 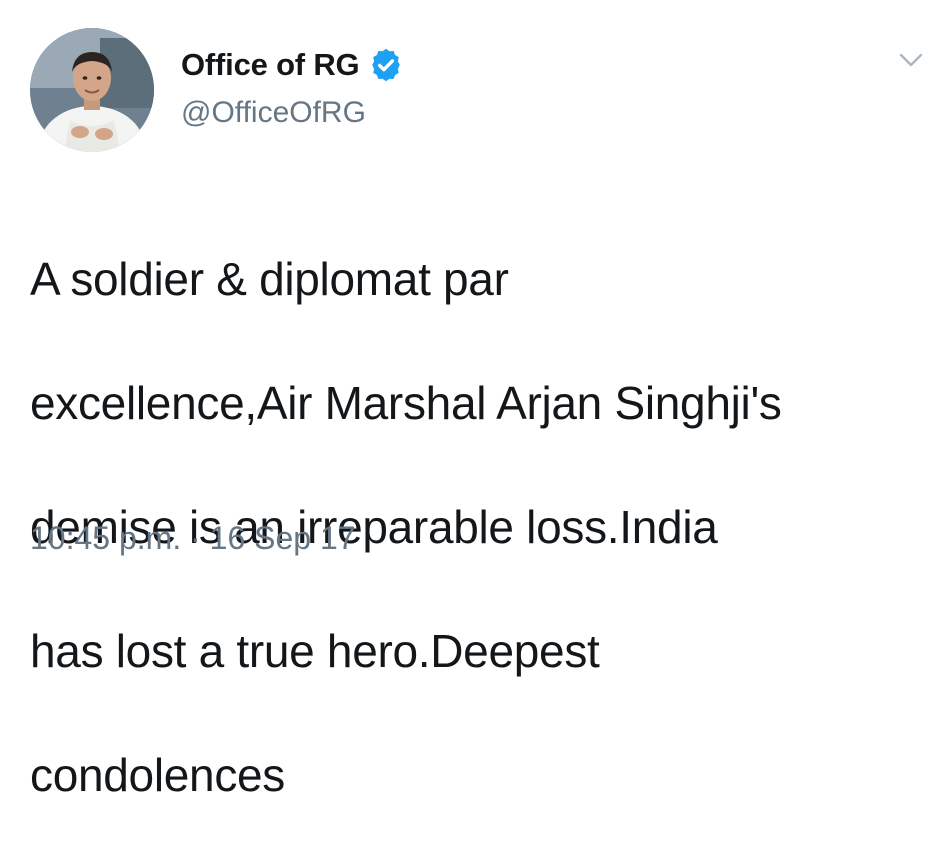 What do you see at coordinates (386, 65) in the screenshot?
I see `verified-badge-icon` at bounding box center [386, 65].